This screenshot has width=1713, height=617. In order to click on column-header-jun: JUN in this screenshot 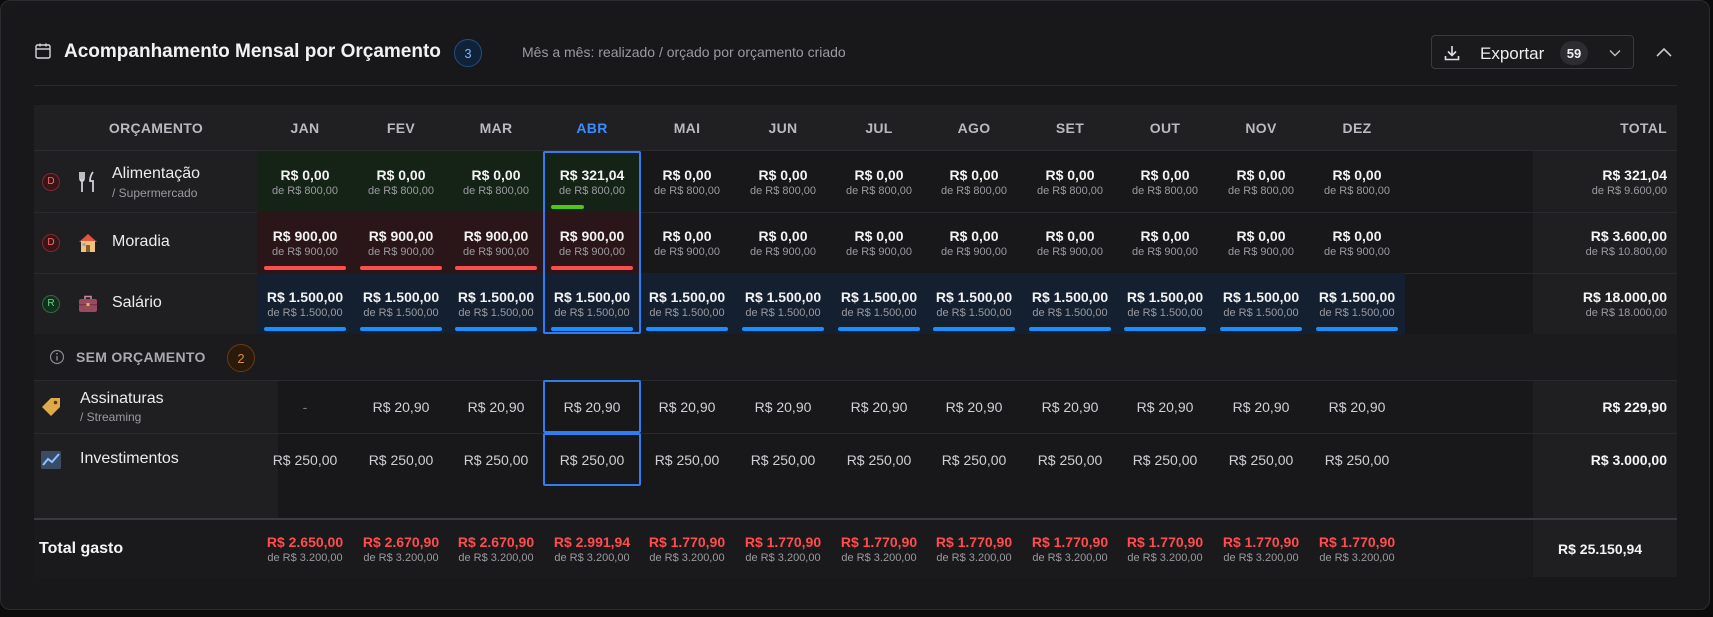, I will do `click(783, 128)`.